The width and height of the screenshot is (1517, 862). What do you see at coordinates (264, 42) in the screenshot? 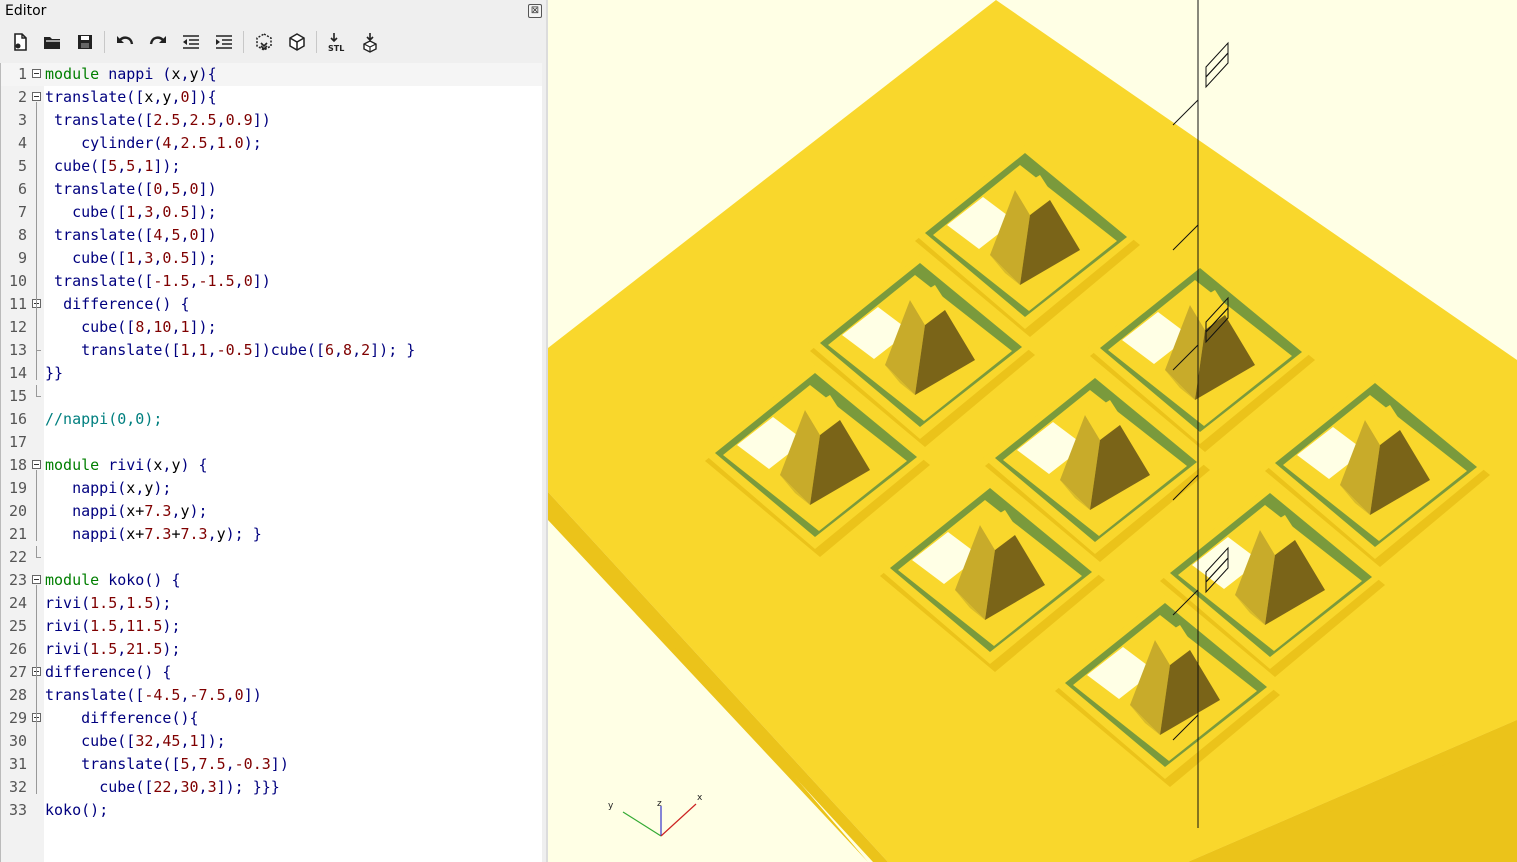
I see `preview-button` at bounding box center [264, 42].